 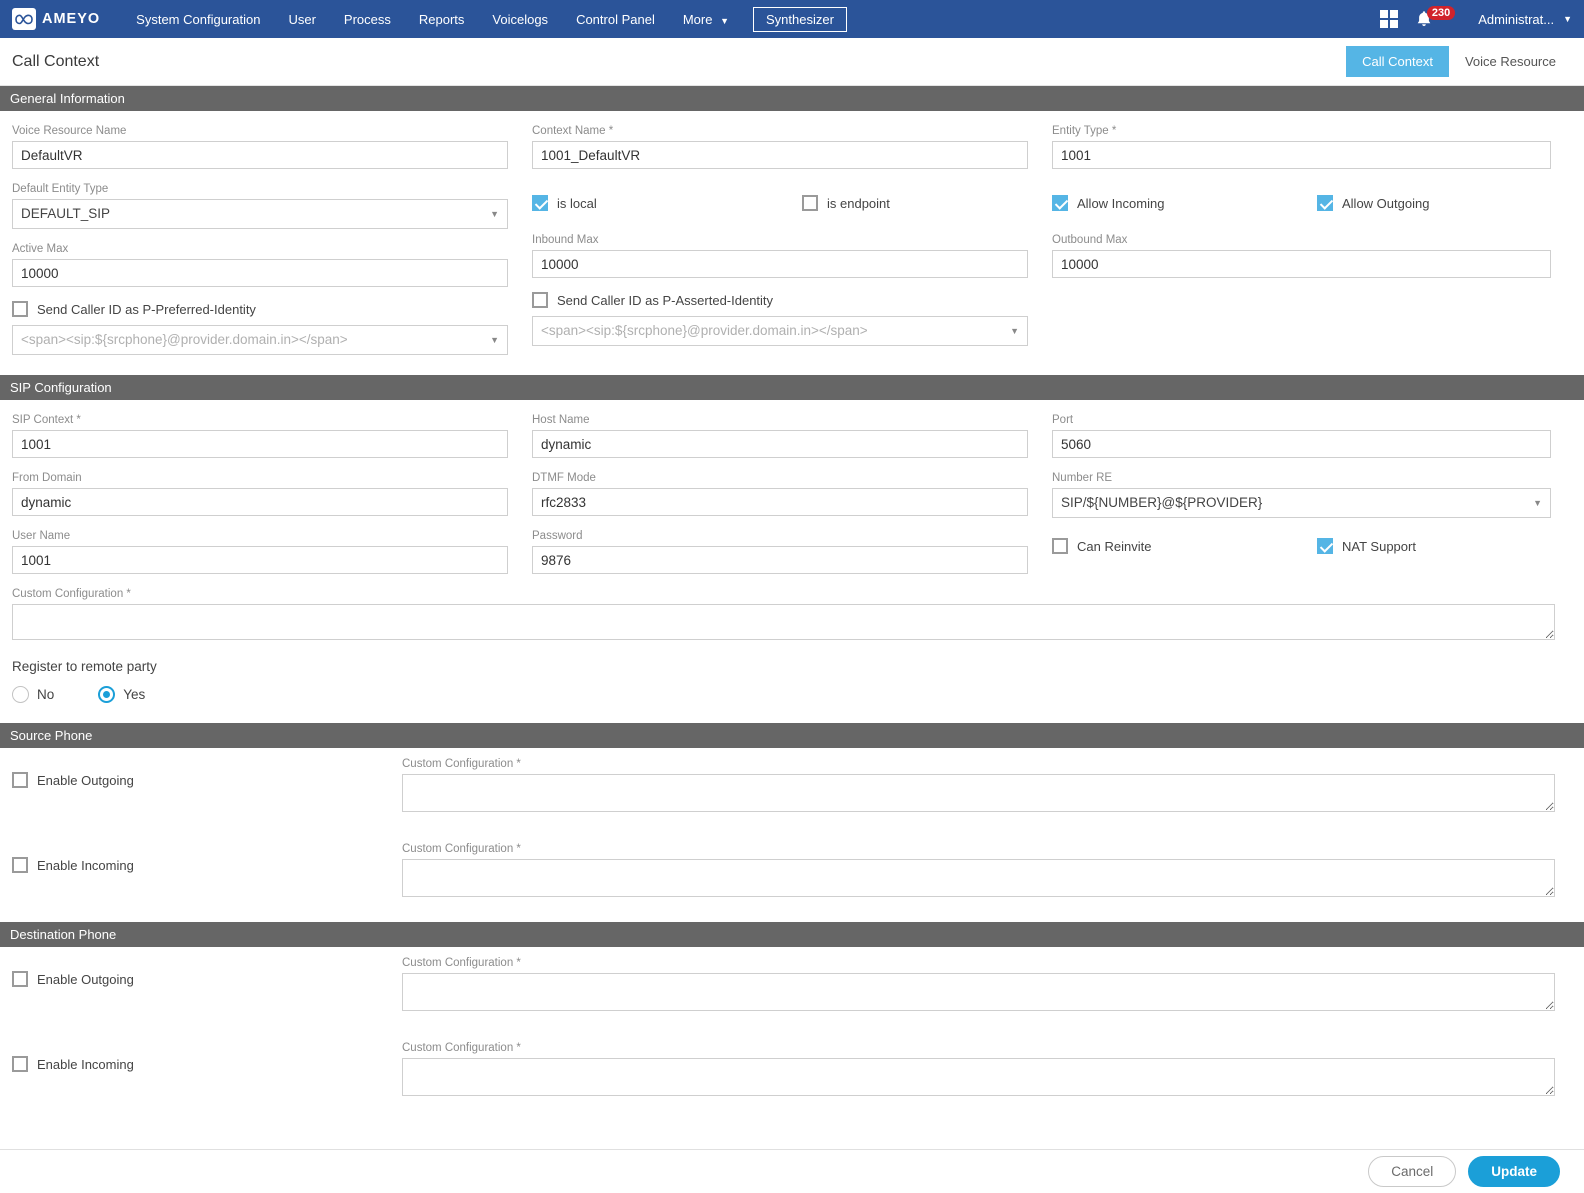 I want to click on page-title-bar: Call Context Call Context Voice Resource, so click(x=792, y=62).